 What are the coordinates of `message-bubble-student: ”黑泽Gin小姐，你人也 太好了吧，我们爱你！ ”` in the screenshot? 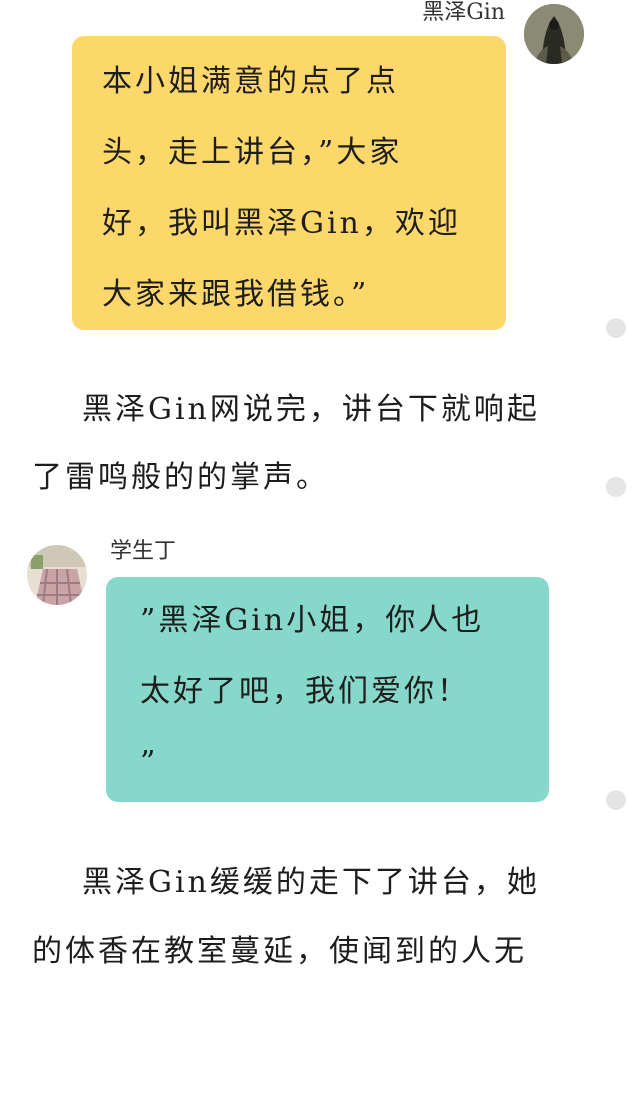 It's located at (327, 689).